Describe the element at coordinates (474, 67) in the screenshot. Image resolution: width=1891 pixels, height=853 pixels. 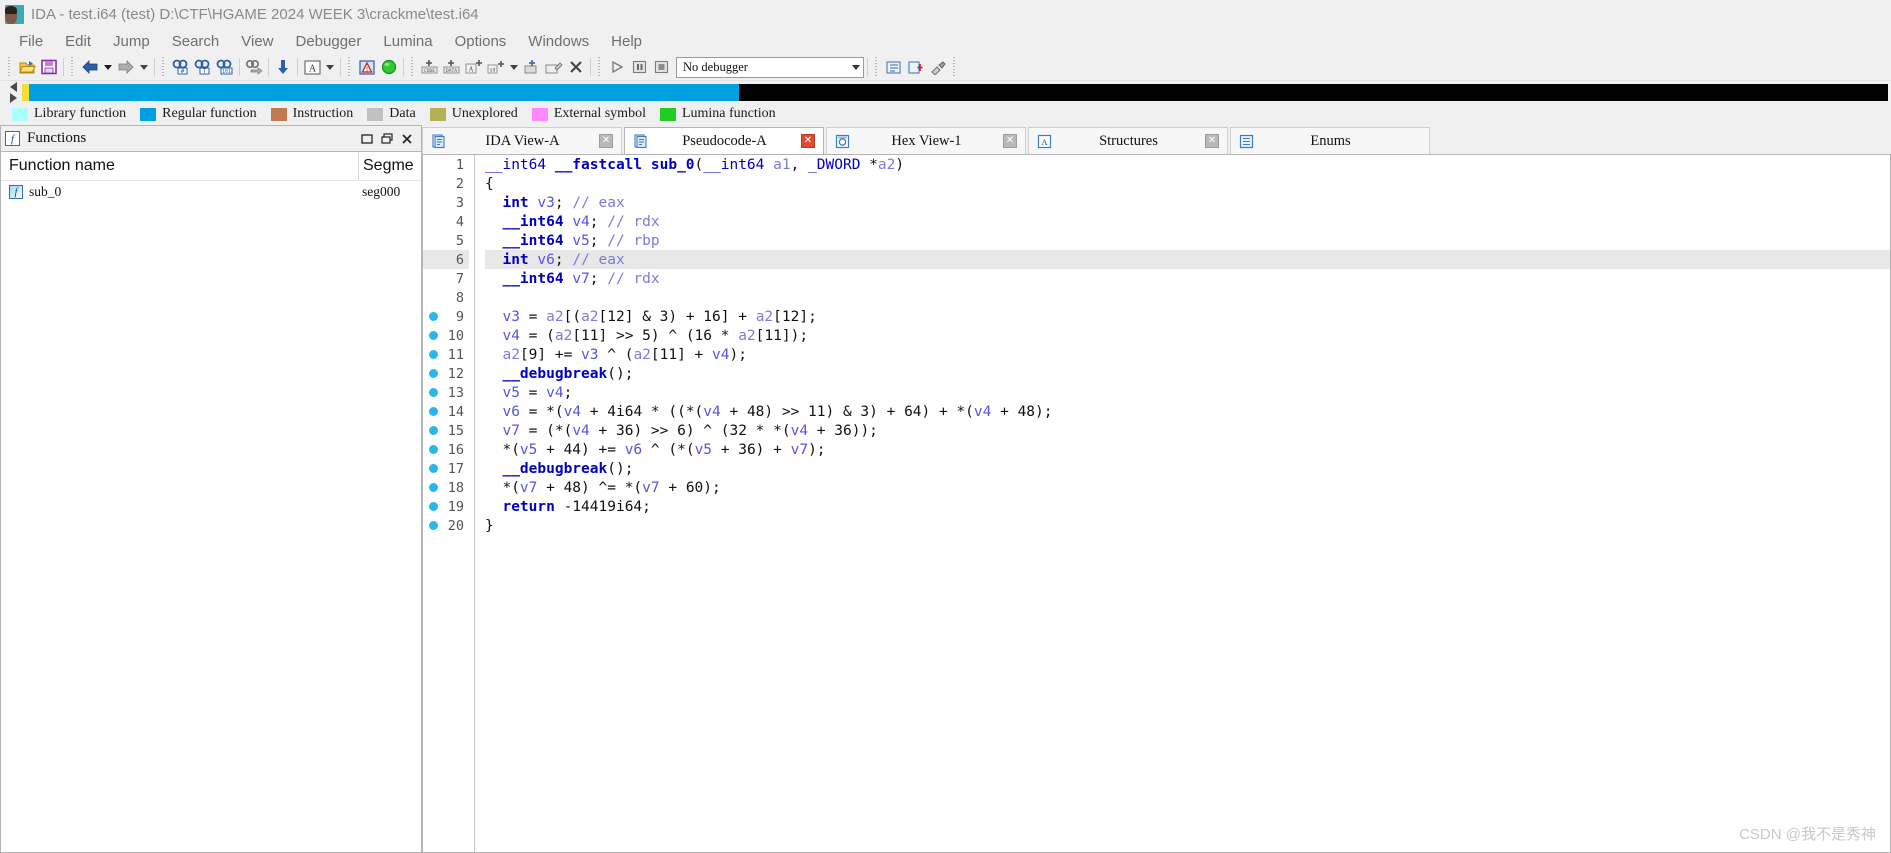
I see `make-ascii-icon: A` at that location.